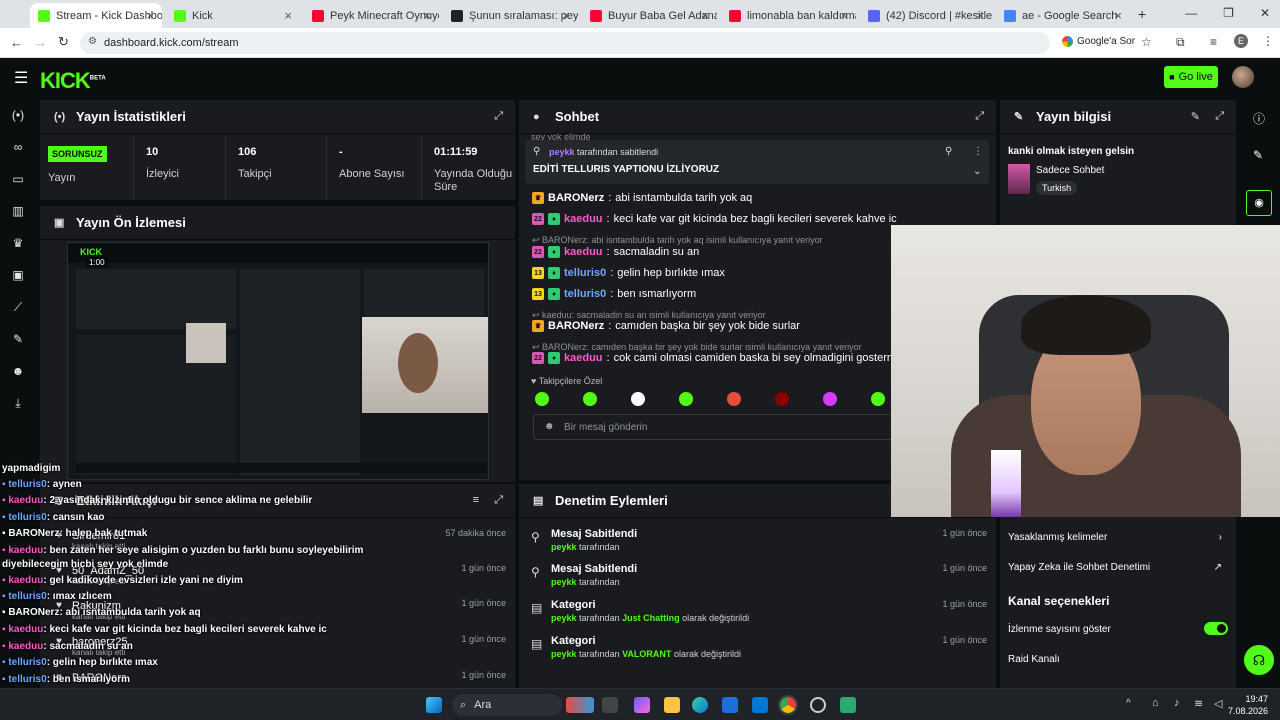  What do you see at coordinates (1265, 13) in the screenshot?
I see `close-window-button: ✕` at bounding box center [1265, 13].